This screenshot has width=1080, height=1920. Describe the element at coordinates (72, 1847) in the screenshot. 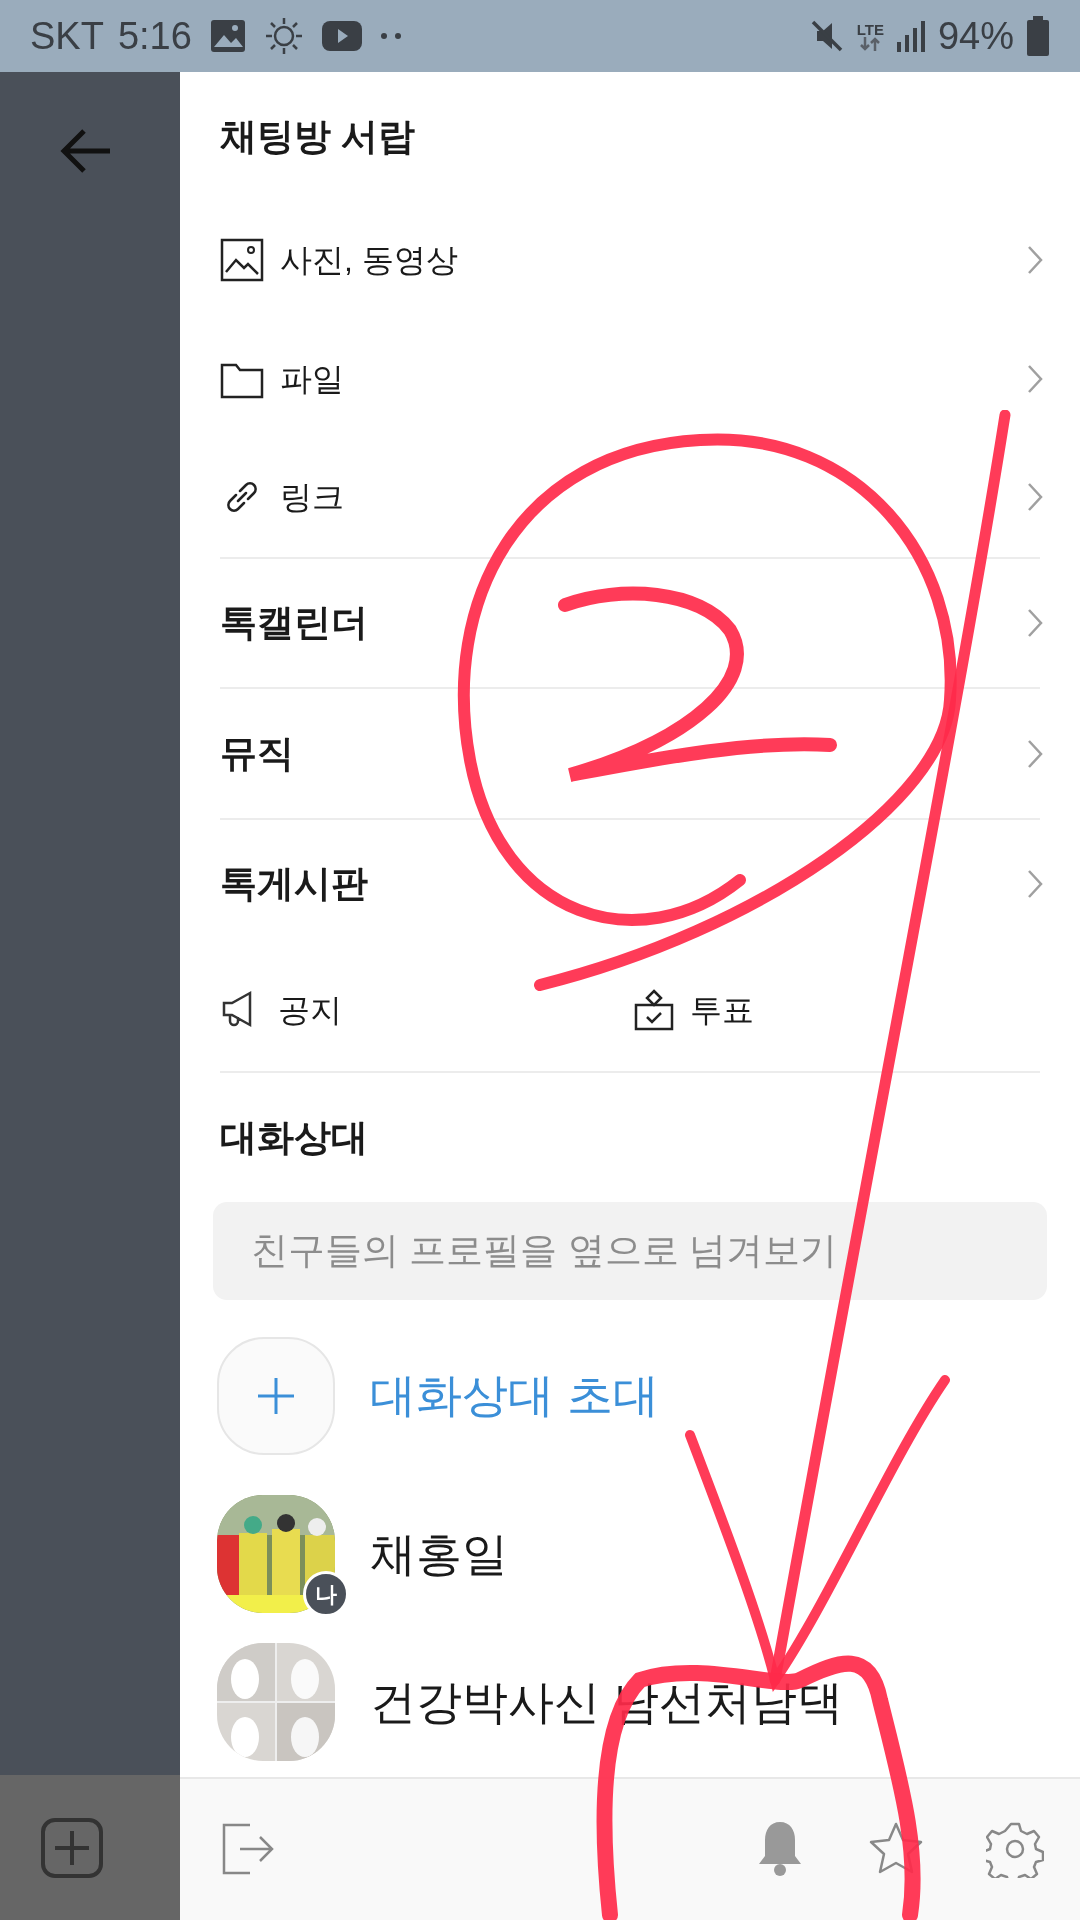

I see `plus-box-icon` at that location.